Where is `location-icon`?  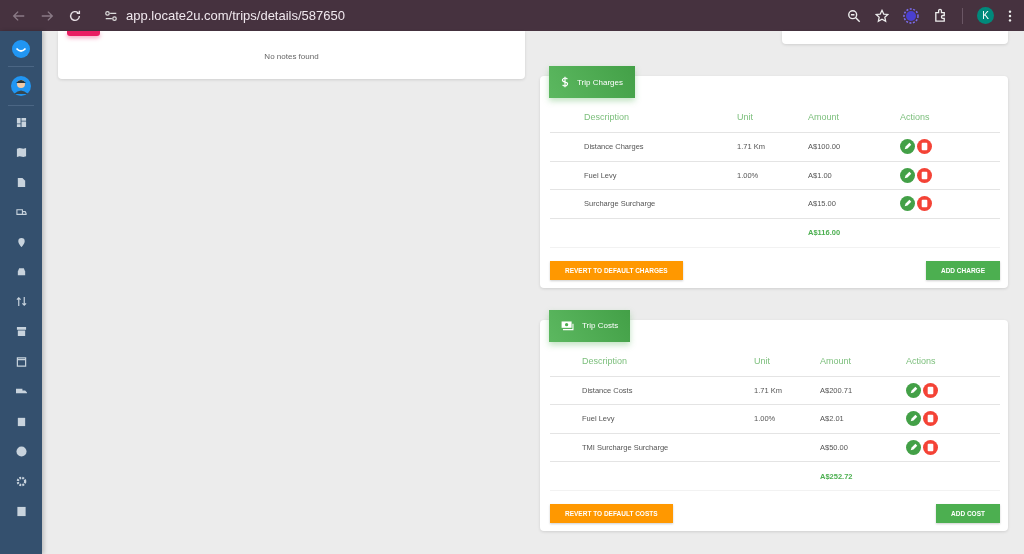 location-icon is located at coordinates (21, 242).